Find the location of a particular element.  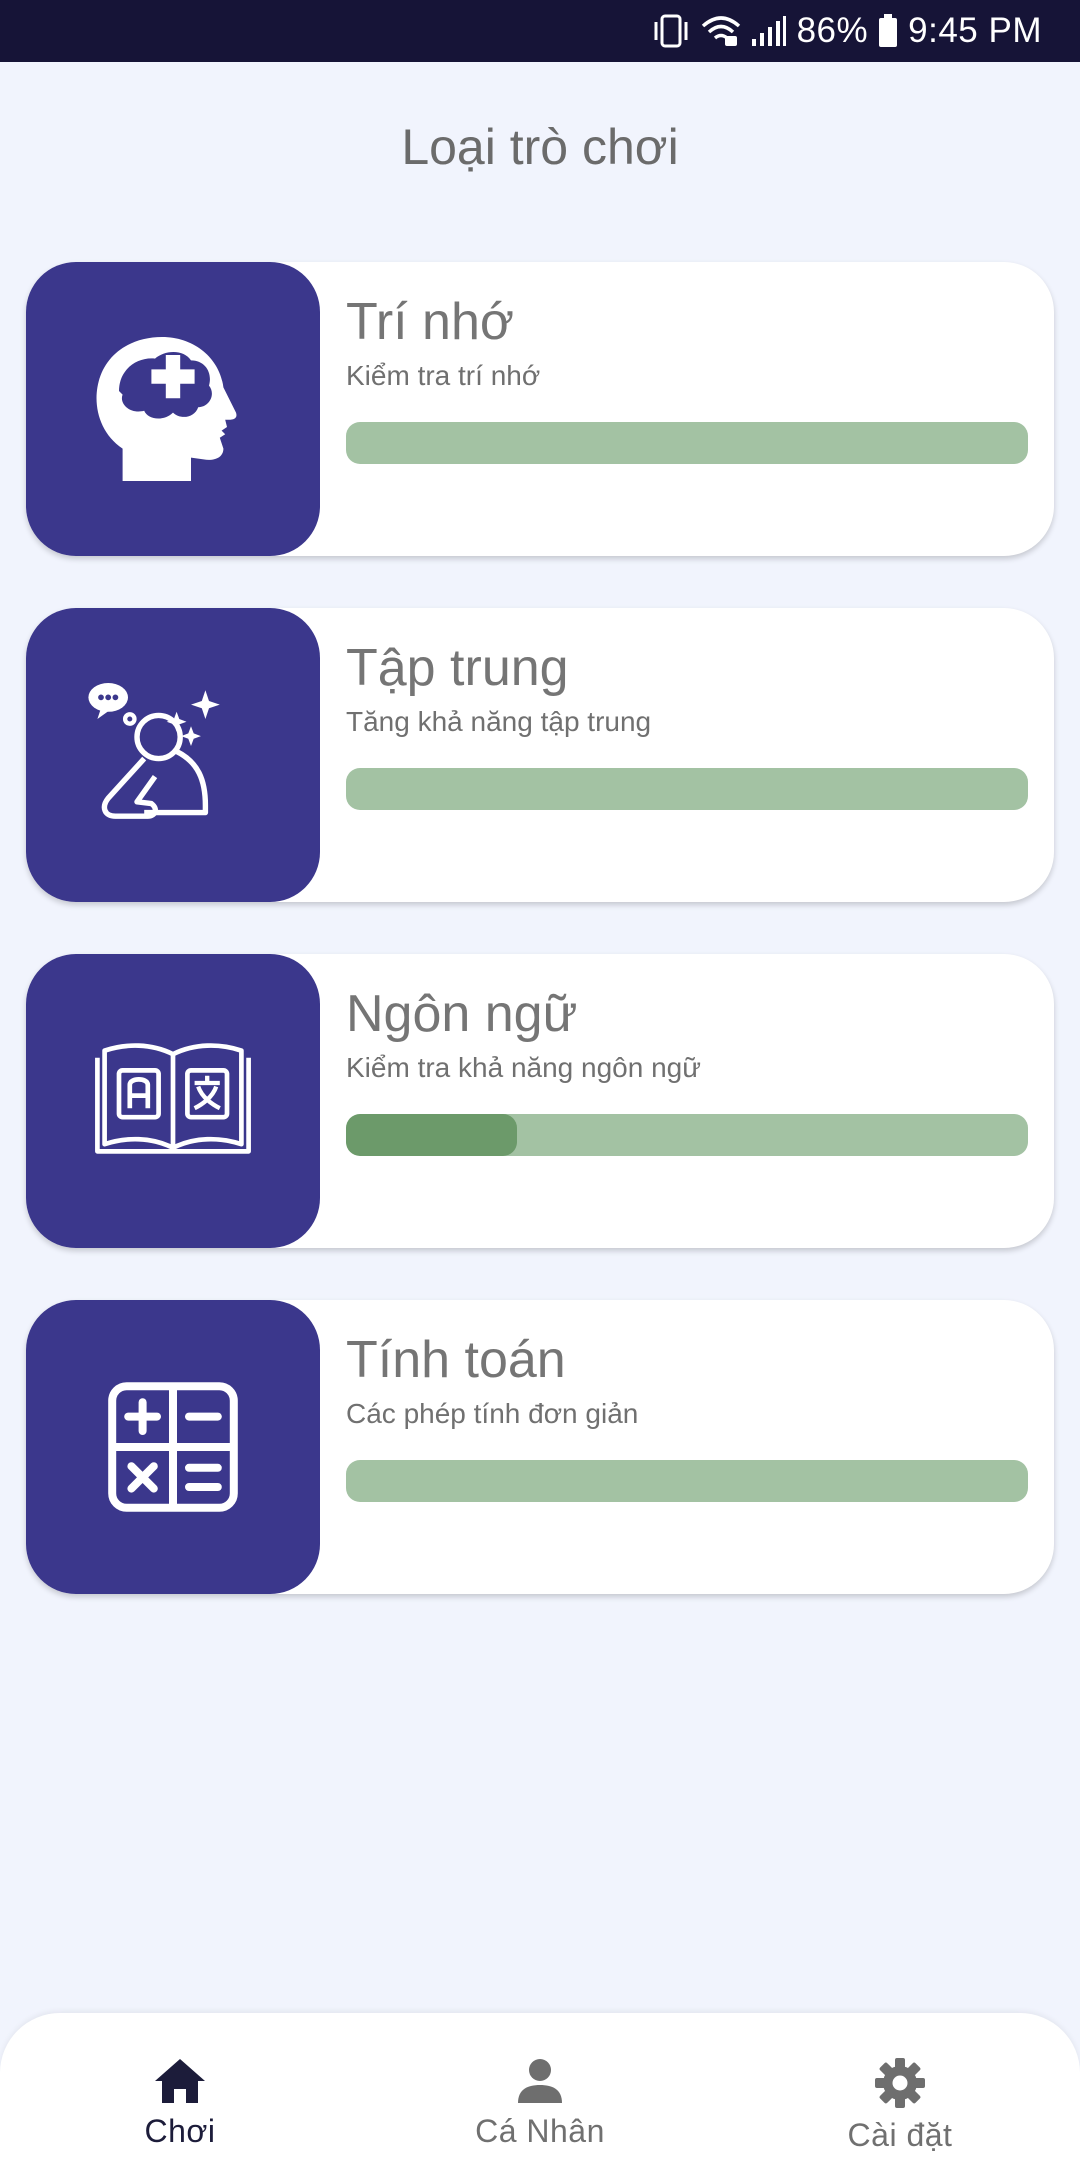

clock: 9:45 PM is located at coordinates (975, 30).